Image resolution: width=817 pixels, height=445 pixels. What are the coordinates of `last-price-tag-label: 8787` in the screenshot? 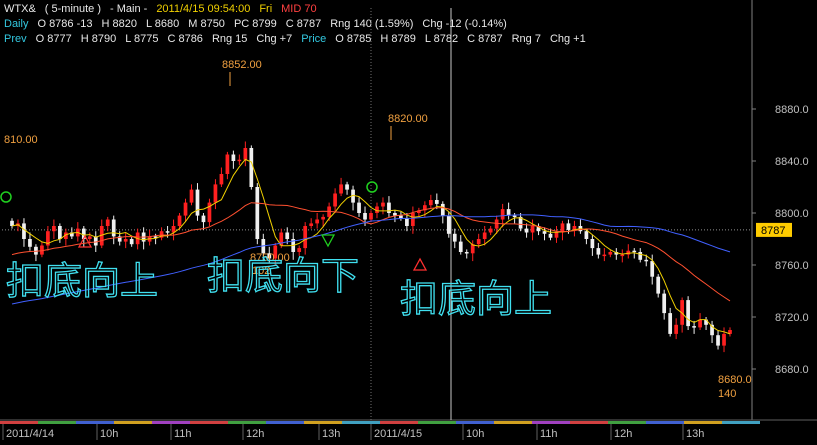 It's located at (773, 231).